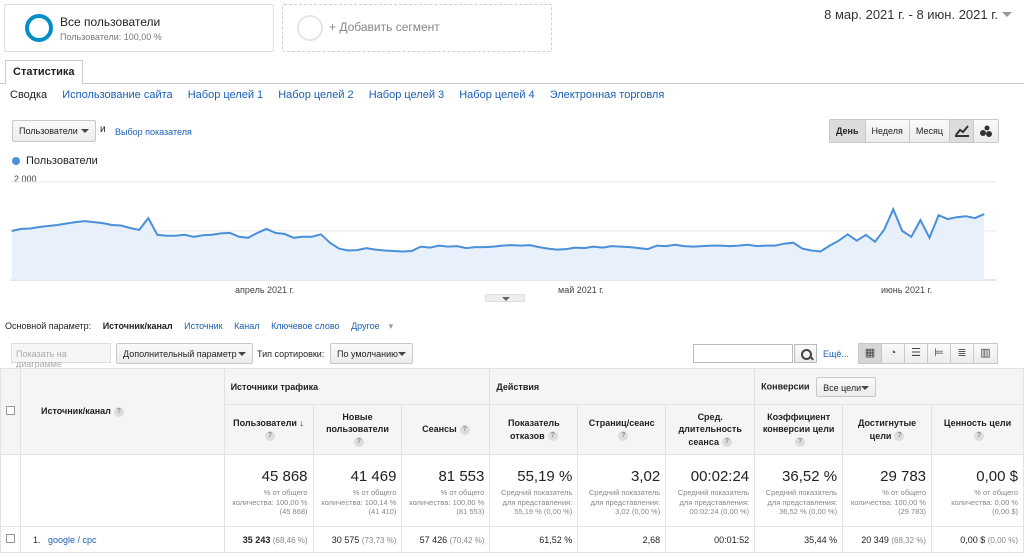  Describe the element at coordinates (315, 95) in the screenshot. I see `subnav-goal-set-2: Набор целей 2` at that location.